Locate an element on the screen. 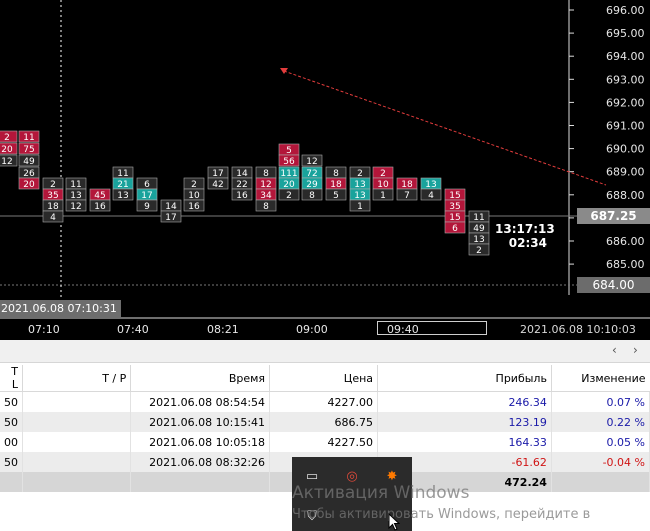  time-label: 09:40 is located at coordinates (403, 329).